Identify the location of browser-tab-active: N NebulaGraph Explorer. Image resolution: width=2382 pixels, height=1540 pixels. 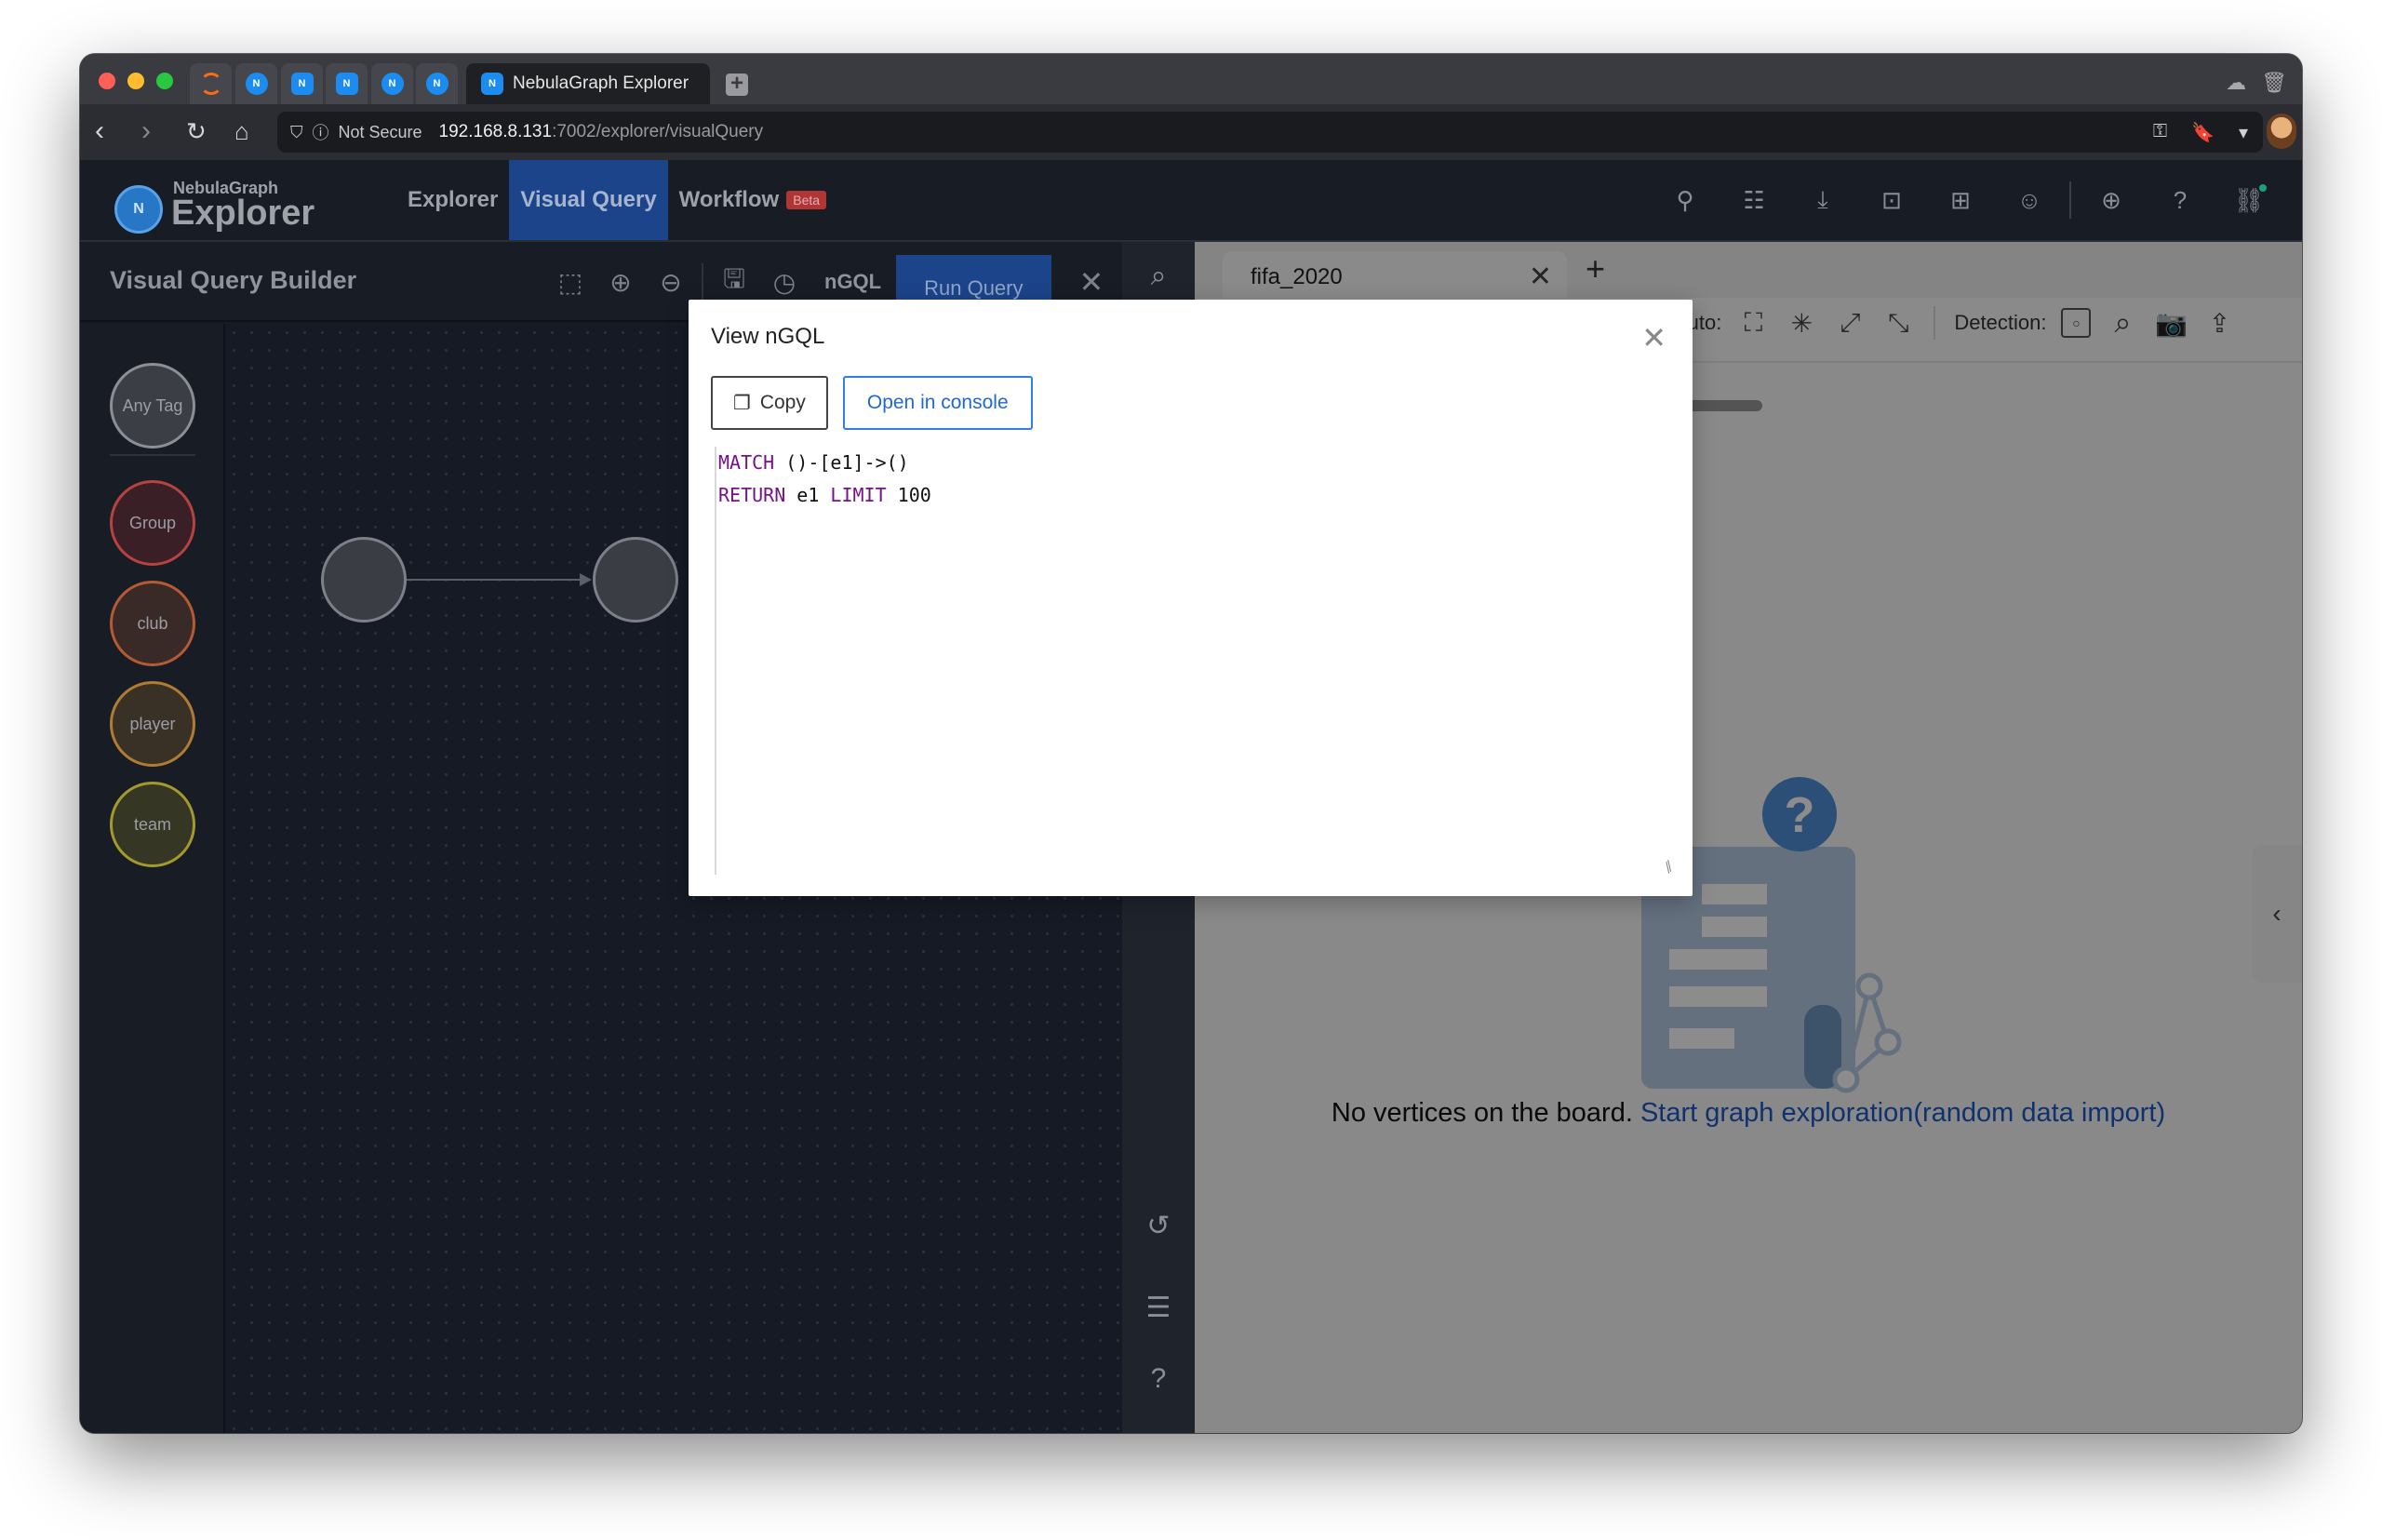
(588, 83).